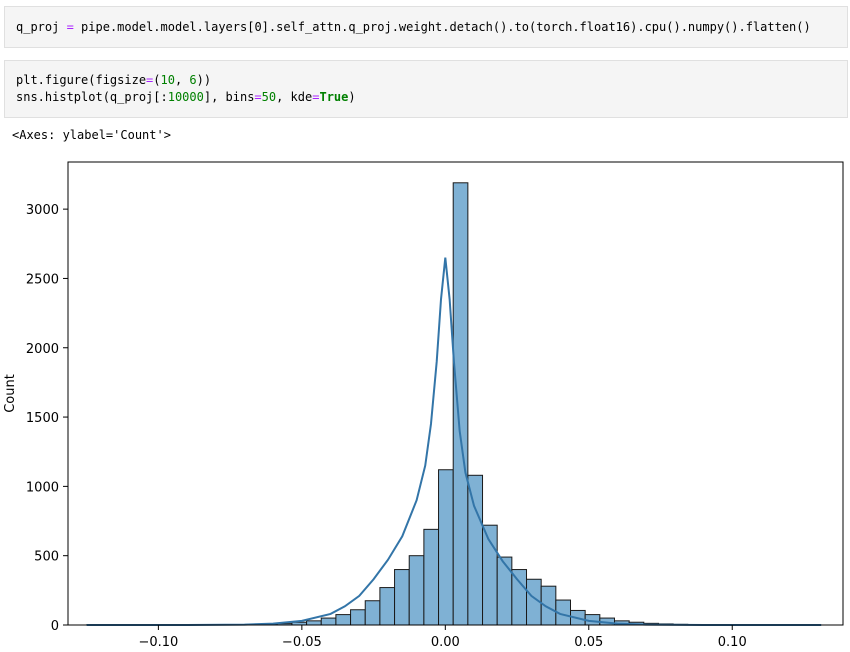 The image size is (850, 652). Describe the element at coordinates (732, 642) in the screenshot. I see `x-tick-label: 0.10` at that location.